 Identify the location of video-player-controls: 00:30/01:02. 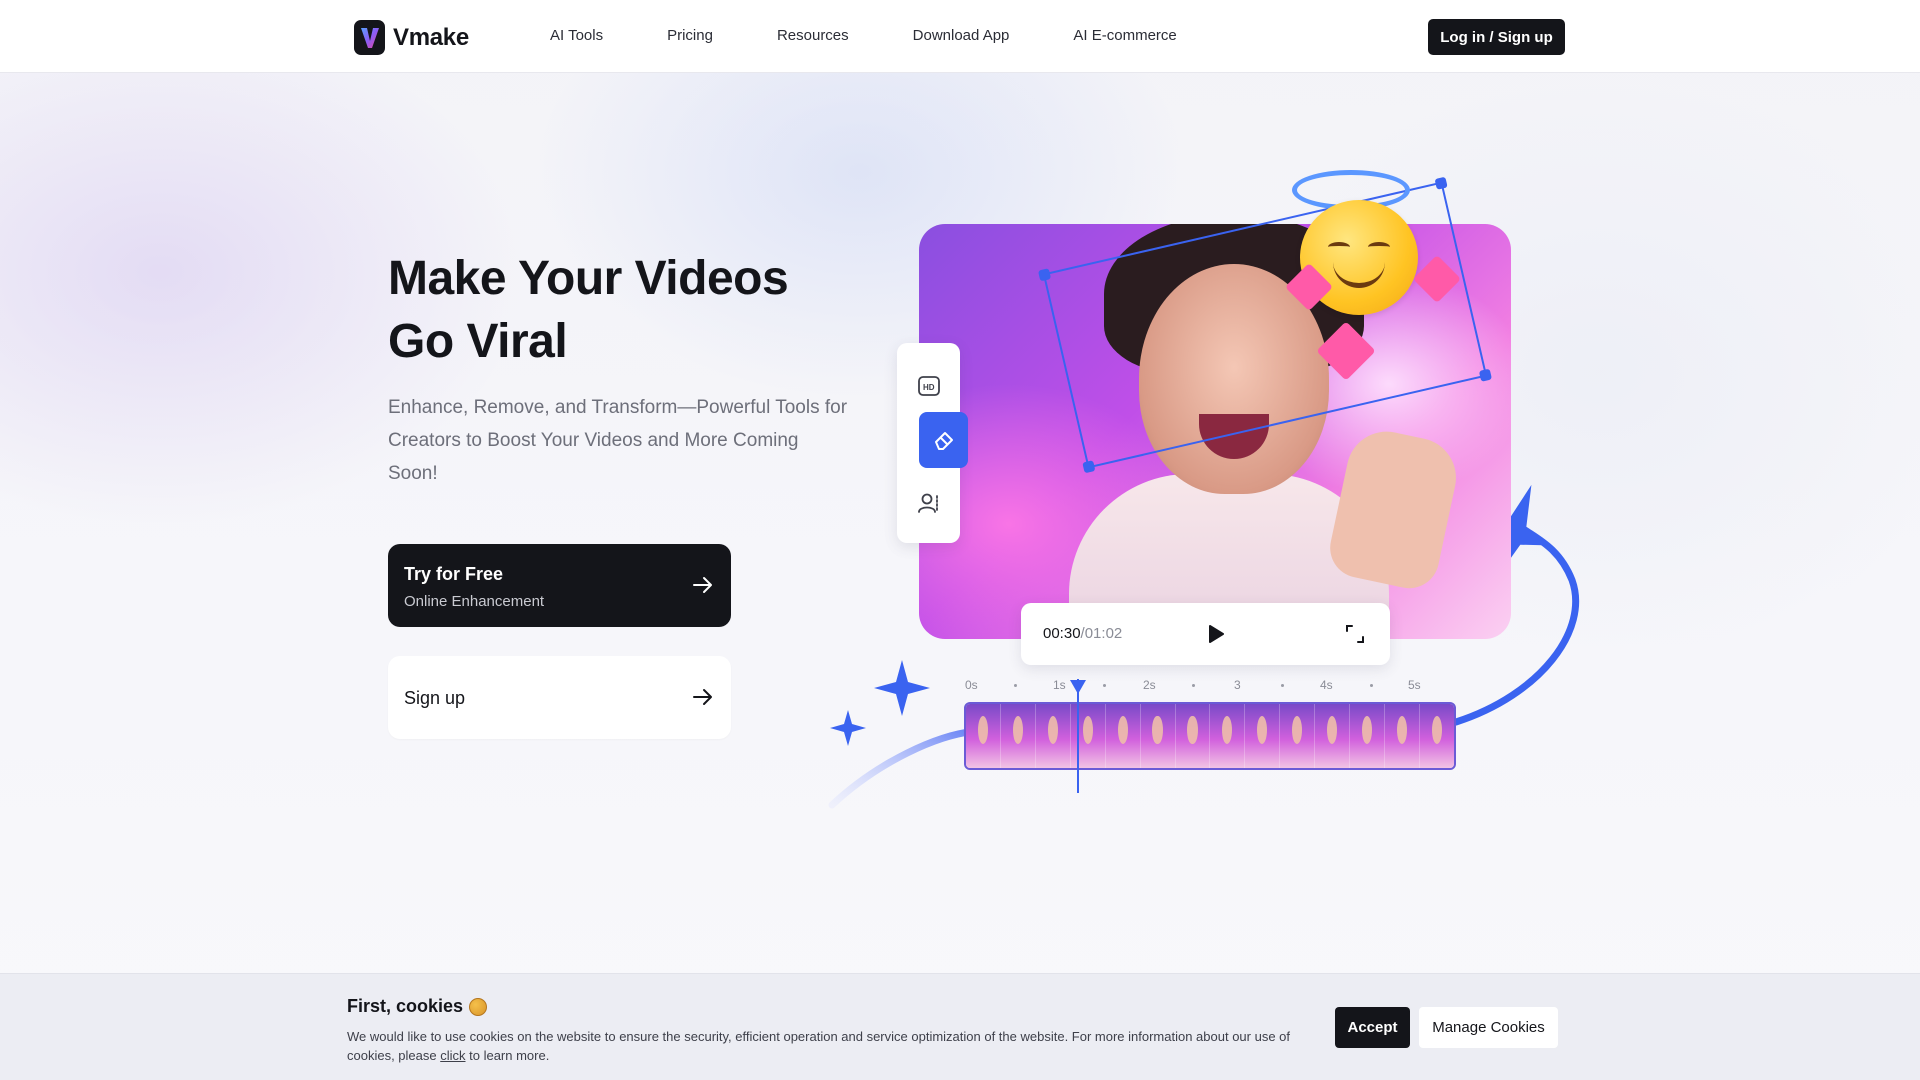
(1205, 634).